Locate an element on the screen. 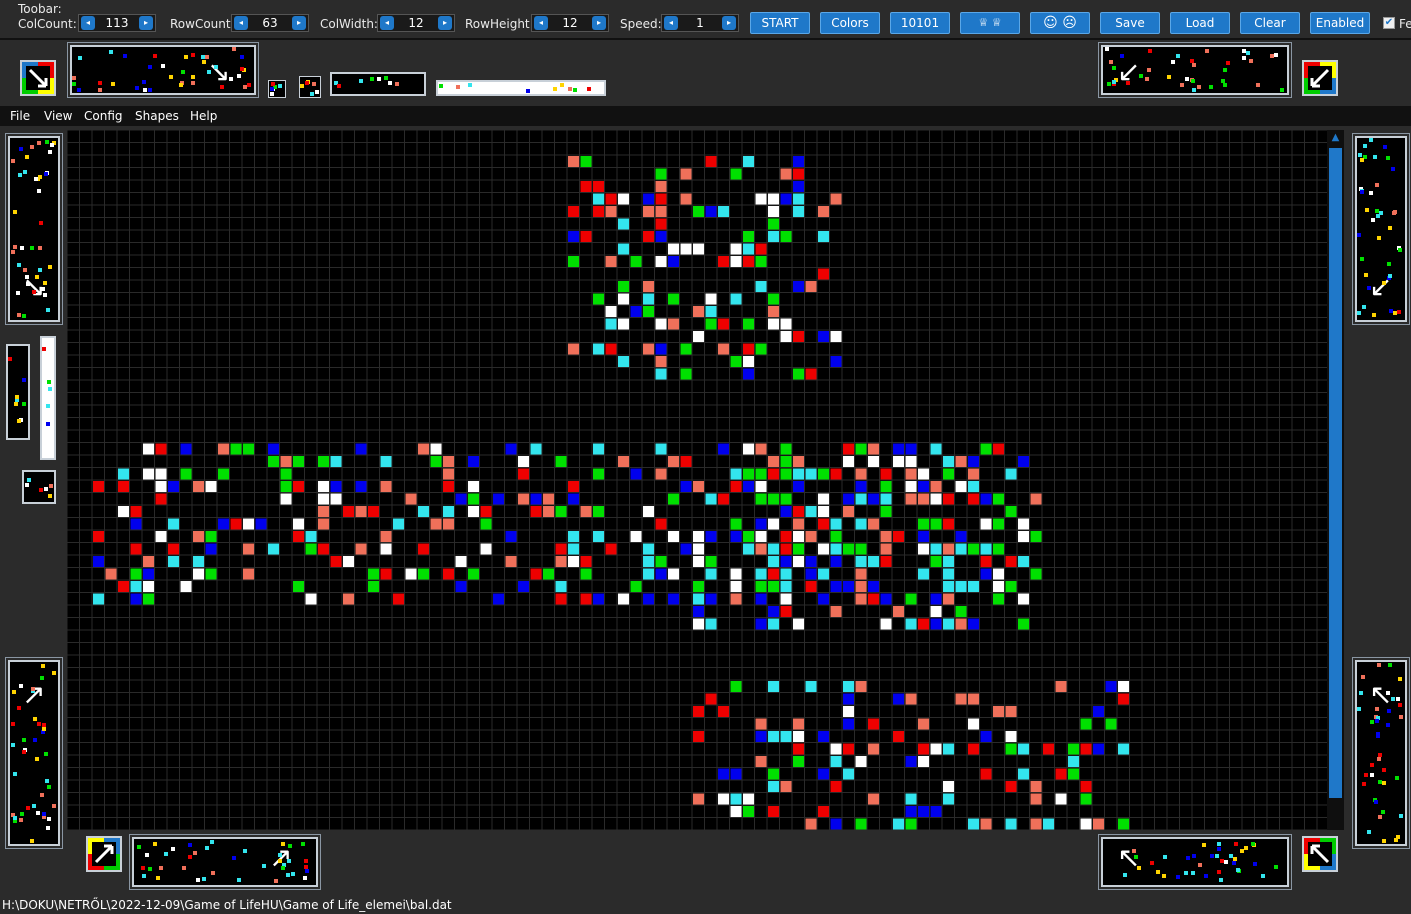 Image resolution: width=1411 pixels, height=914 pixels. glider-se-preview: ↘ is located at coordinates (163, 70).